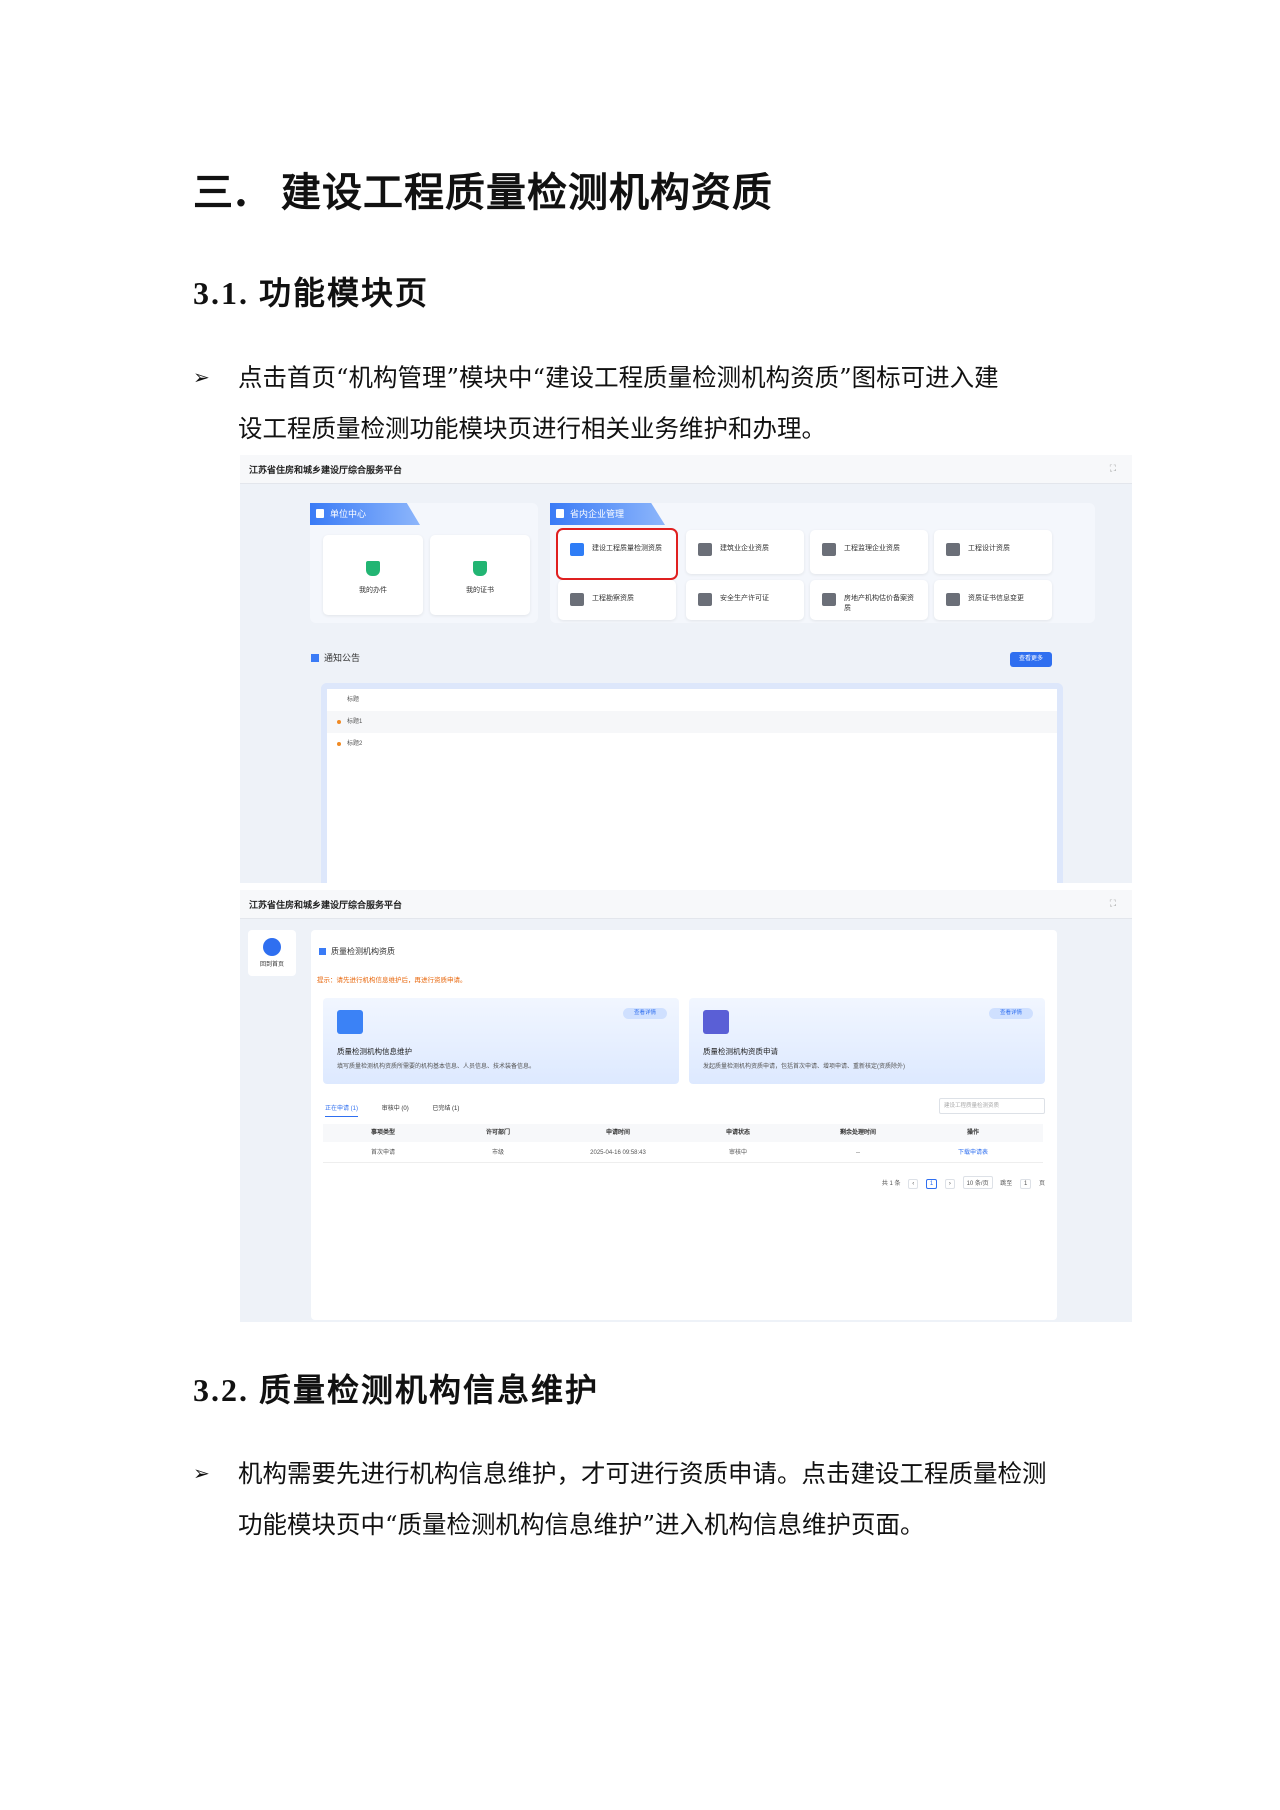 This screenshot has height=1810, width=1280. Describe the element at coordinates (344, 293) in the screenshot. I see `section-title: 功能模块页` at that location.